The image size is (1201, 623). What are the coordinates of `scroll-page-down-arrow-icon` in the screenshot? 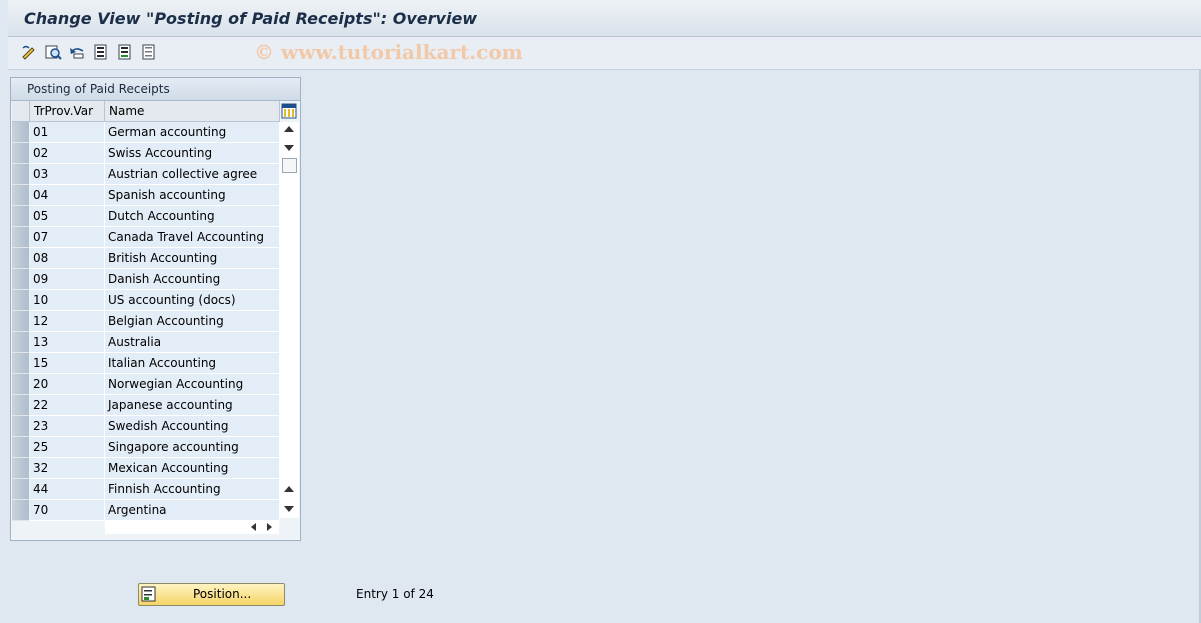 It's located at (289, 509).